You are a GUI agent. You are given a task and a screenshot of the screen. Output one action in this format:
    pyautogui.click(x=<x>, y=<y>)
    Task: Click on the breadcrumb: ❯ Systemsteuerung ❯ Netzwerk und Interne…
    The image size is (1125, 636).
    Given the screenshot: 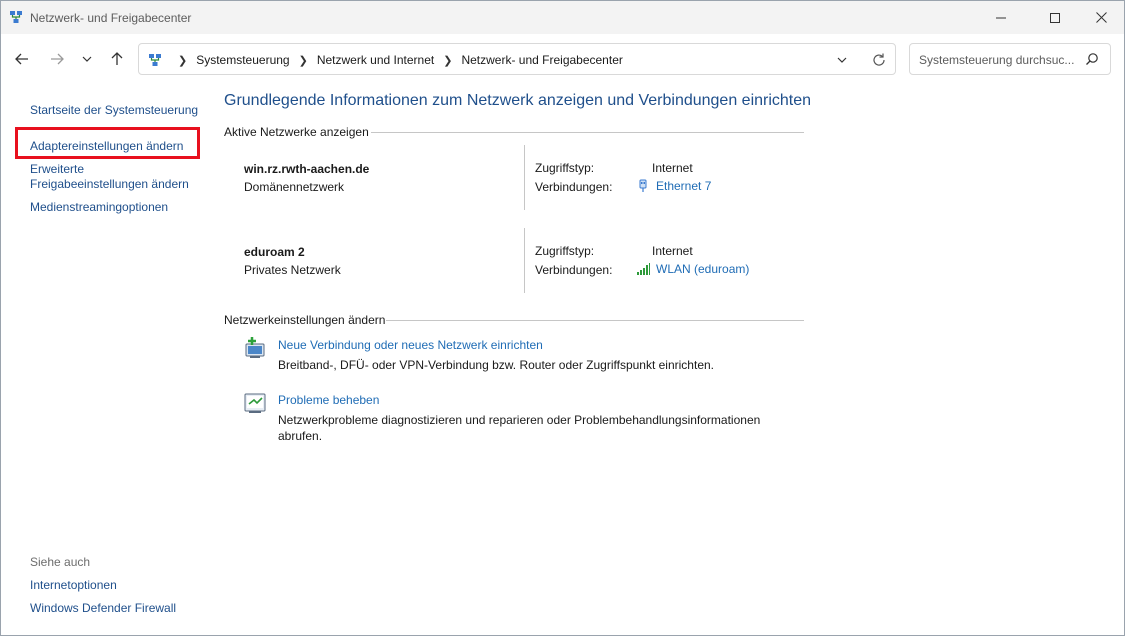 What is the action you would take?
    pyautogui.click(x=396, y=60)
    